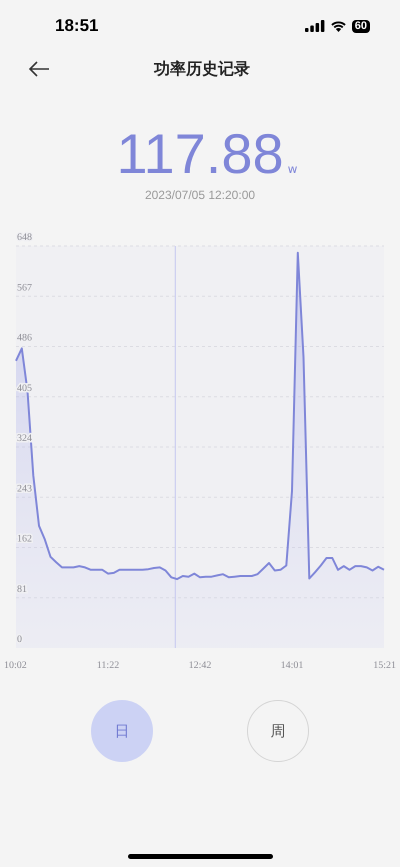 The height and width of the screenshot is (867, 400). Describe the element at coordinates (24, 488) in the screenshot. I see `y-axis-label: 243` at that location.